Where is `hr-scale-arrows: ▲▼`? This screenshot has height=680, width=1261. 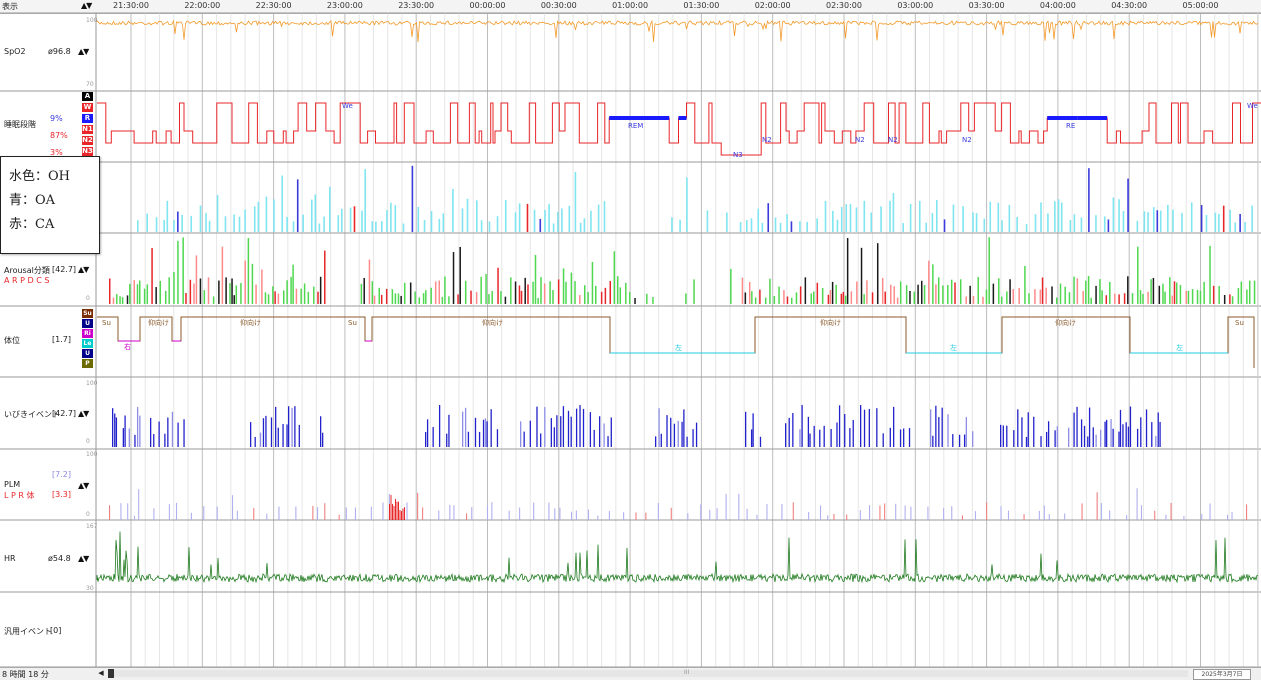 hr-scale-arrows: ▲▼ is located at coordinates (83, 558).